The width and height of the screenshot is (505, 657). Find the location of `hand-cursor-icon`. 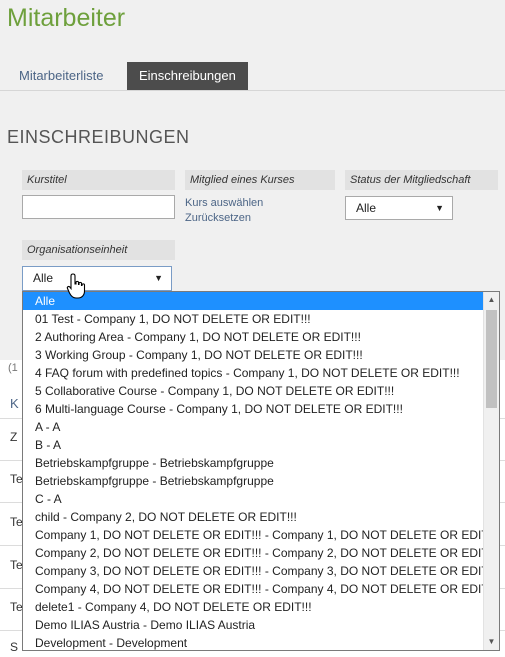

hand-cursor-icon is located at coordinates (76, 286).